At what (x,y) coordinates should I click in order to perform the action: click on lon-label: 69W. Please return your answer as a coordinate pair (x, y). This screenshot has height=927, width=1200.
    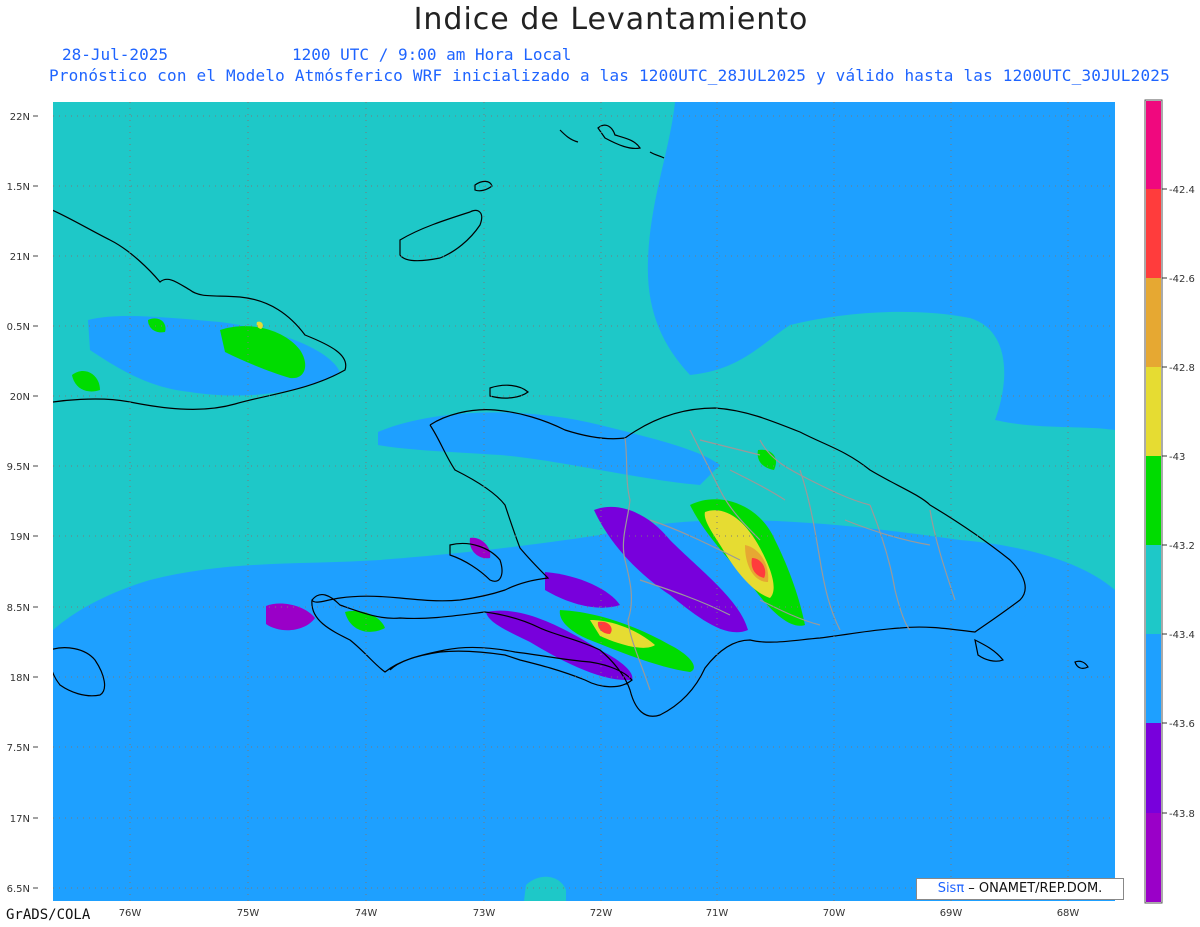
    Looking at the image, I should click on (951, 913).